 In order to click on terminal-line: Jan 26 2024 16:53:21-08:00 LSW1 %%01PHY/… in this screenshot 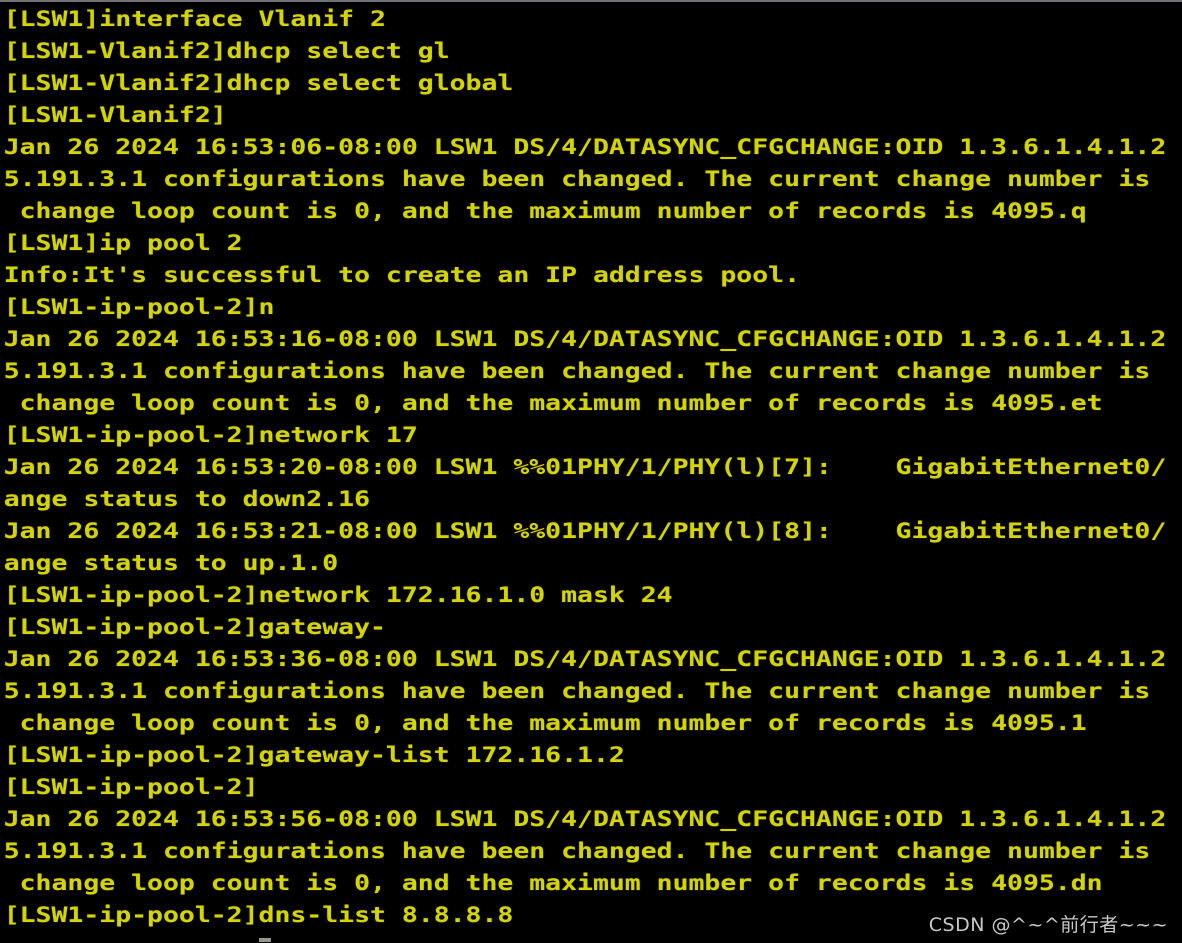, I will do `click(585, 531)`.